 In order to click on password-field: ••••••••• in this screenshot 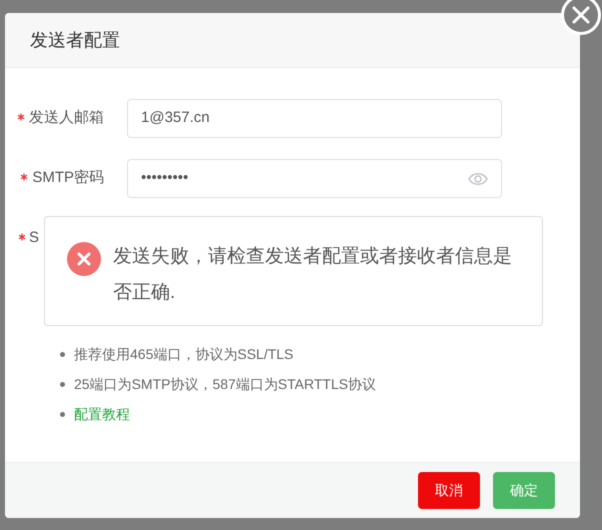, I will do `click(314, 178)`.